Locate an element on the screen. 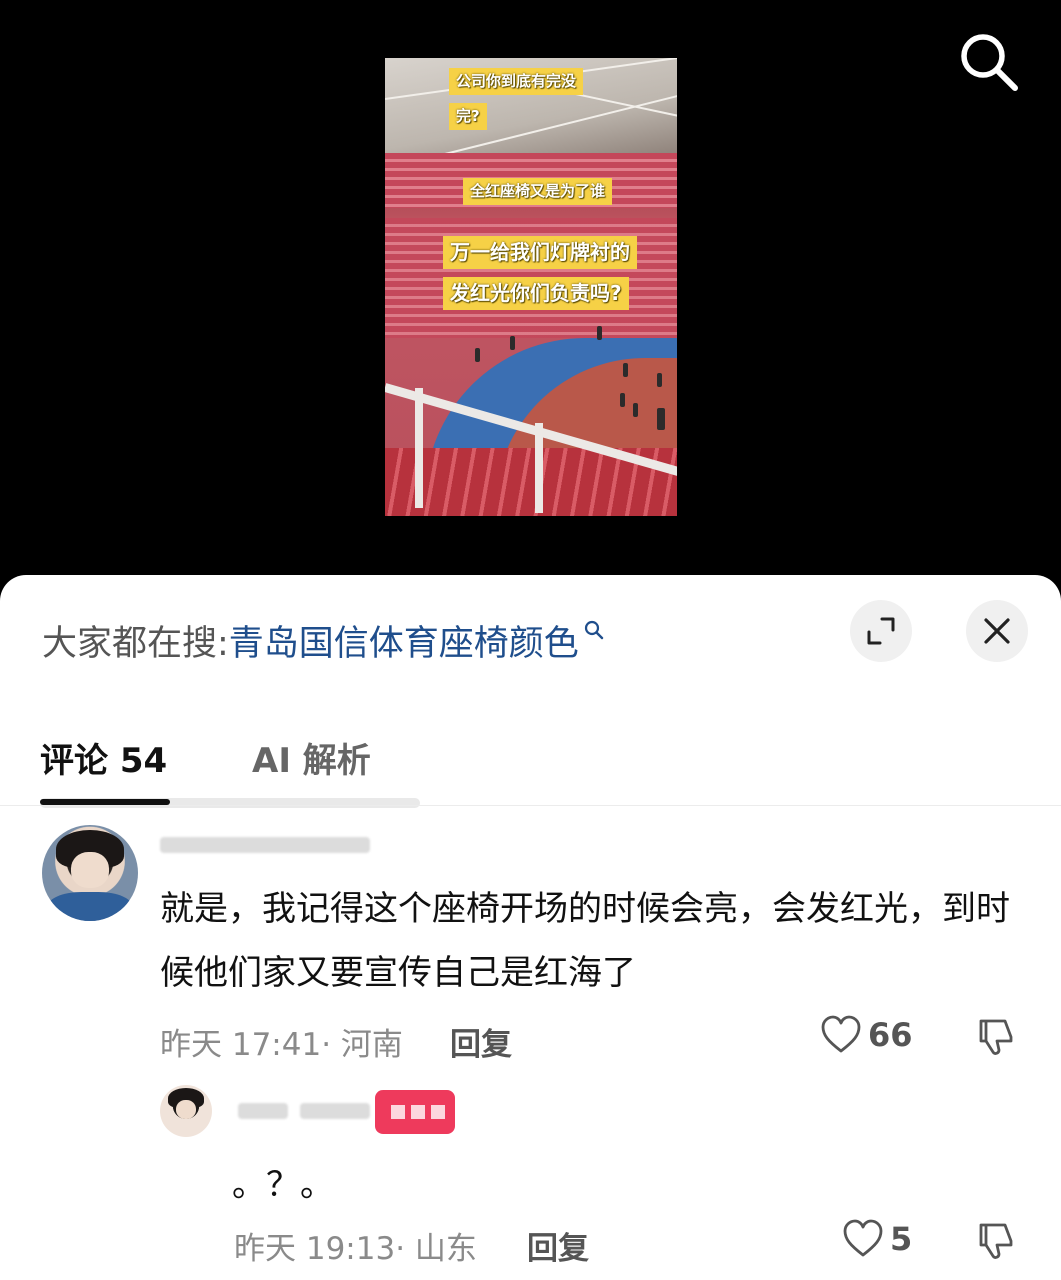 This screenshot has height=1280, width=1061. trending-search: 大家都在搜:青岛国信体育座椅颜色 is located at coordinates (323, 640).